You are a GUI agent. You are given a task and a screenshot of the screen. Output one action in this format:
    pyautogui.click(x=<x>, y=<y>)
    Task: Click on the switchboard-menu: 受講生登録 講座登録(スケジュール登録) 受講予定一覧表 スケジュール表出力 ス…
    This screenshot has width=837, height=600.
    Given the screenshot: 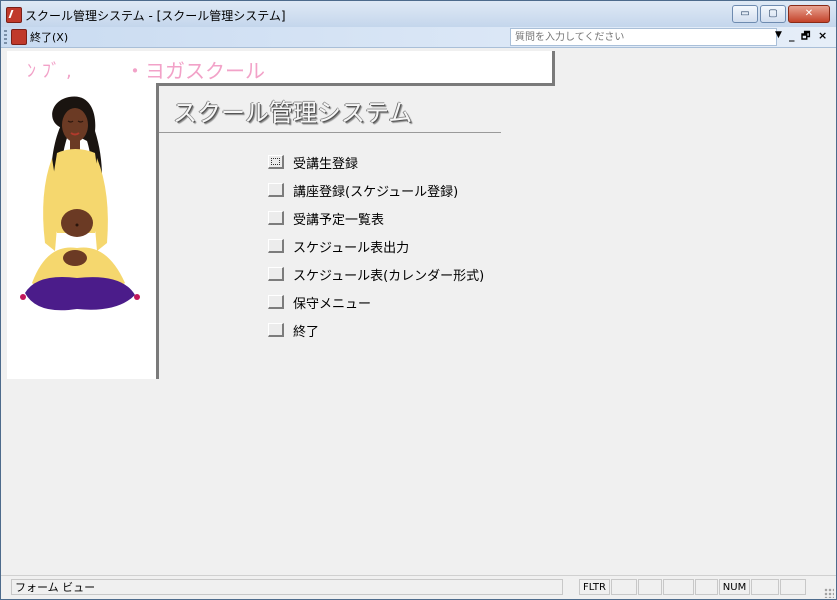 What is the action you would take?
    pyautogui.click(x=376, y=246)
    